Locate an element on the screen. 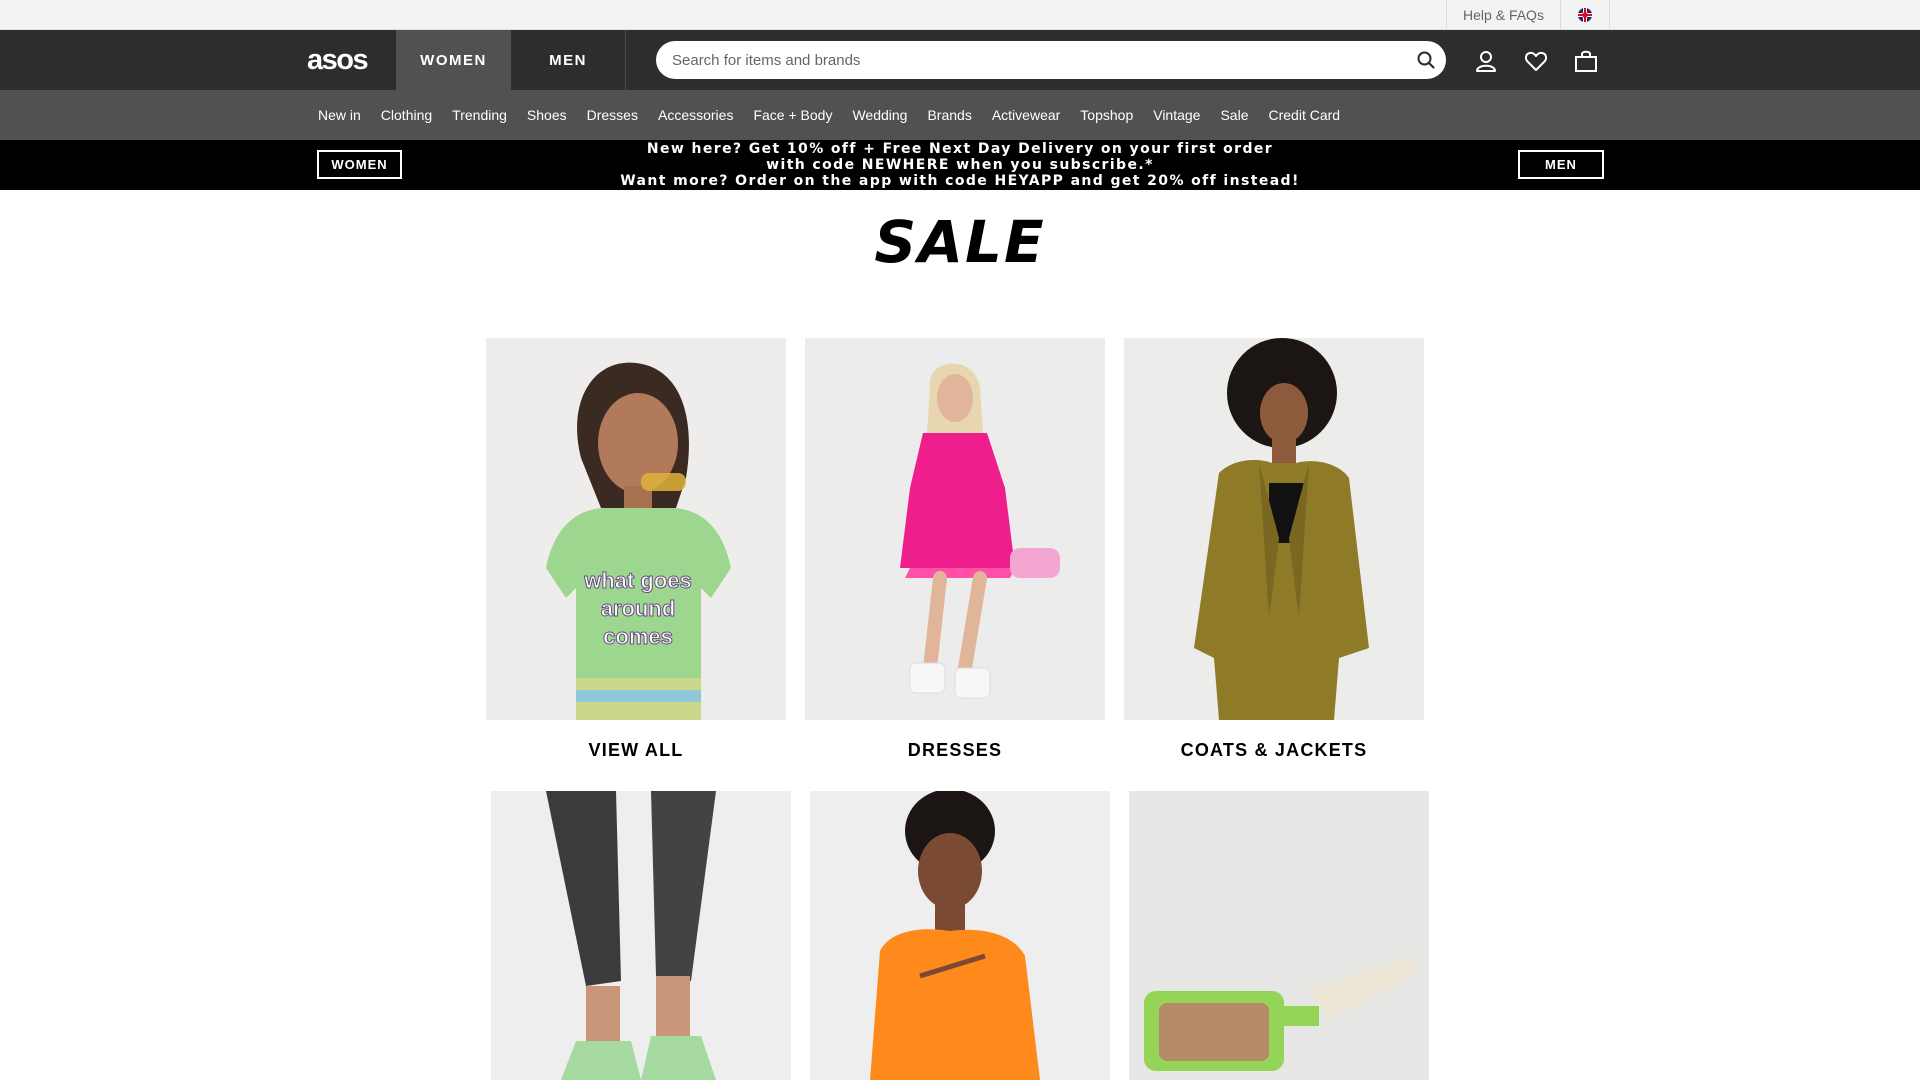 The image size is (1920, 1080). category-card-jeans is located at coordinates (641, 935).